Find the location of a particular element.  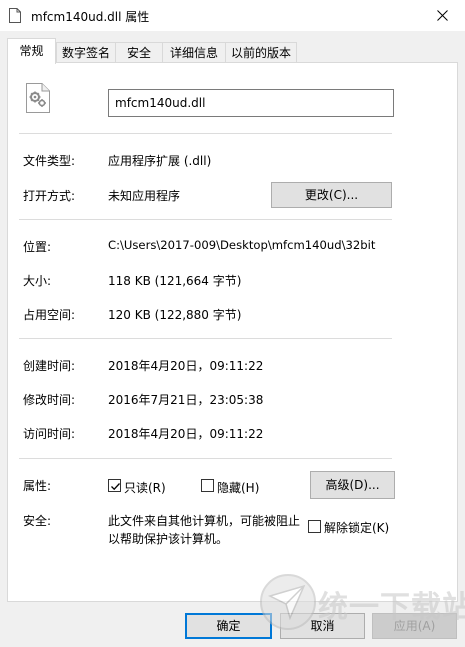

close-button is located at coordinates (442, 15).